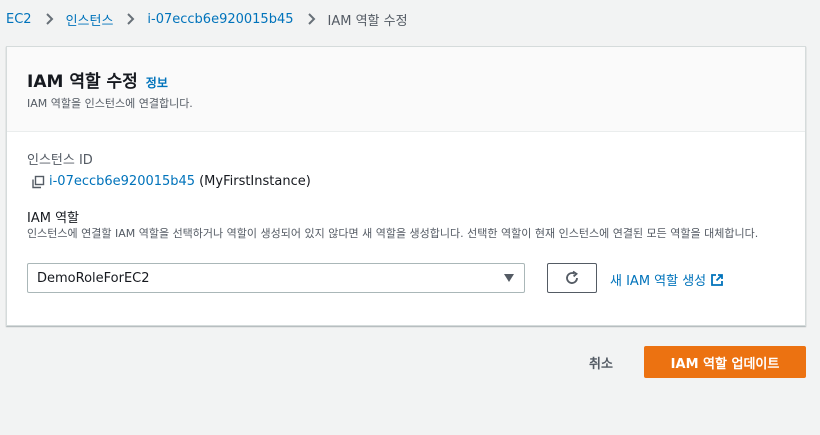 The height and width of the screenshot is (435, 820). Describe the element at coordinates (19, 19) in the screenshot. I see `breadcrumb-ec2-link: EC2` at that location.